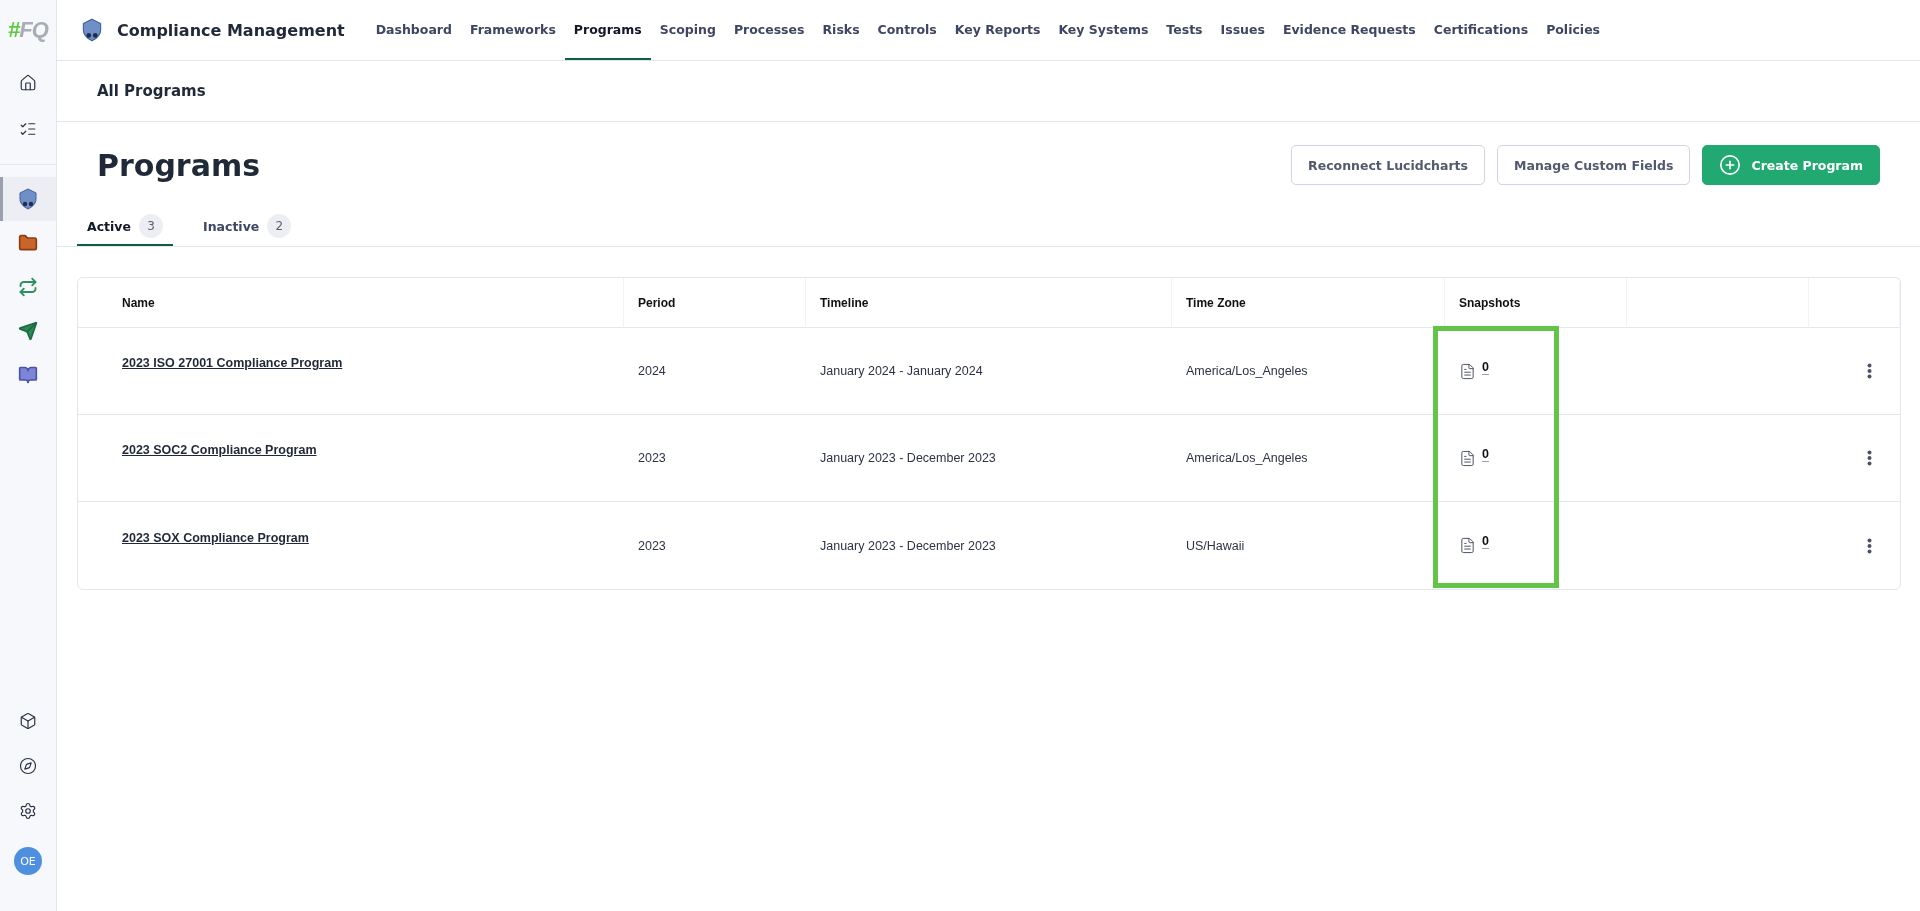 Image resolution: width=1920 pixels, height=911 pixels. I want to click on paper-plane-icon, so click(28, 331).